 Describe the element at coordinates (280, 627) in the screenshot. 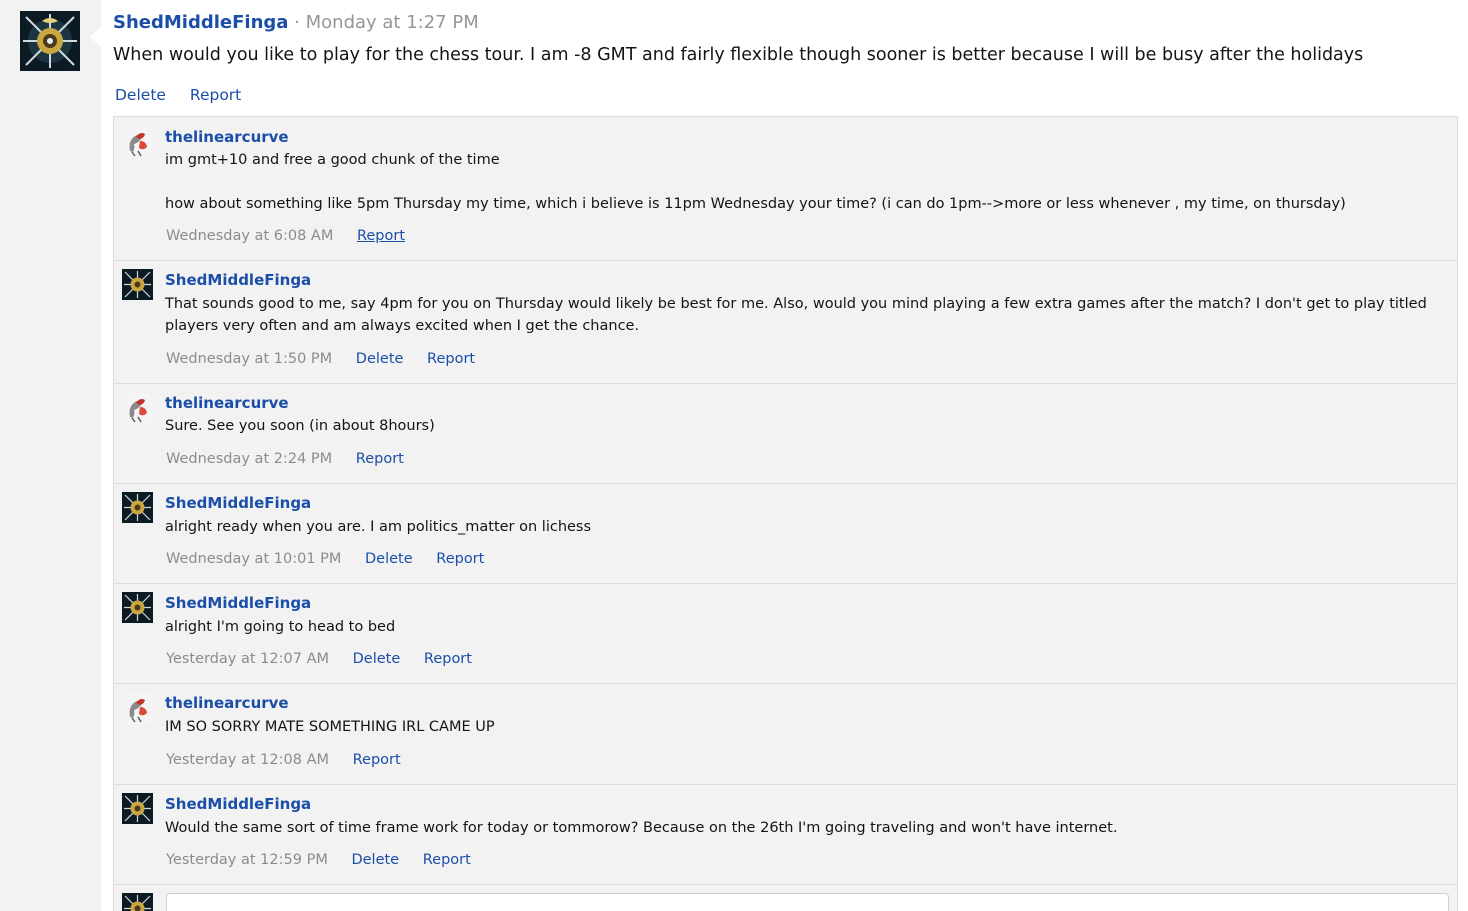

I see `comment-line: alright I'm going to head to bed` at that location.